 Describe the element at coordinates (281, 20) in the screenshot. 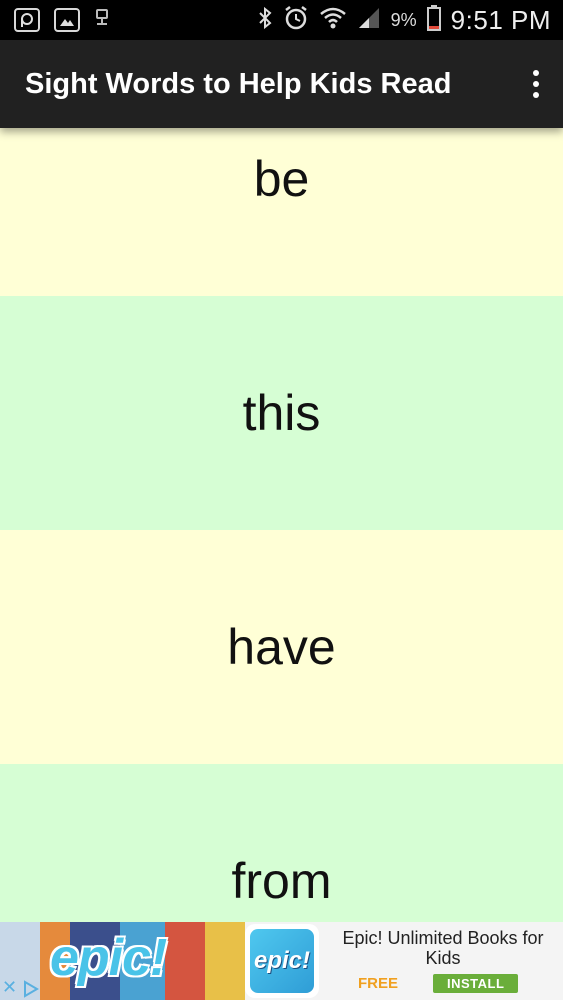

I see `status-bar: 9% 9:51 PM` at that location.